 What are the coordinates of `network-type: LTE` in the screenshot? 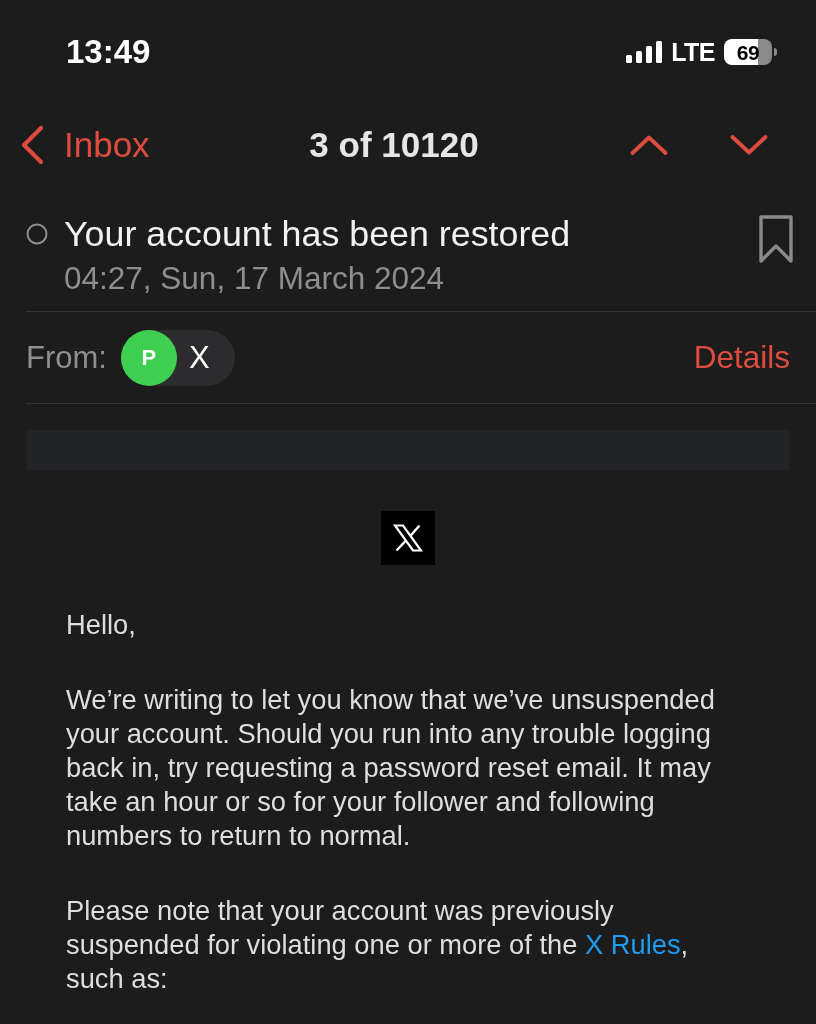 It's located at (693, 52).